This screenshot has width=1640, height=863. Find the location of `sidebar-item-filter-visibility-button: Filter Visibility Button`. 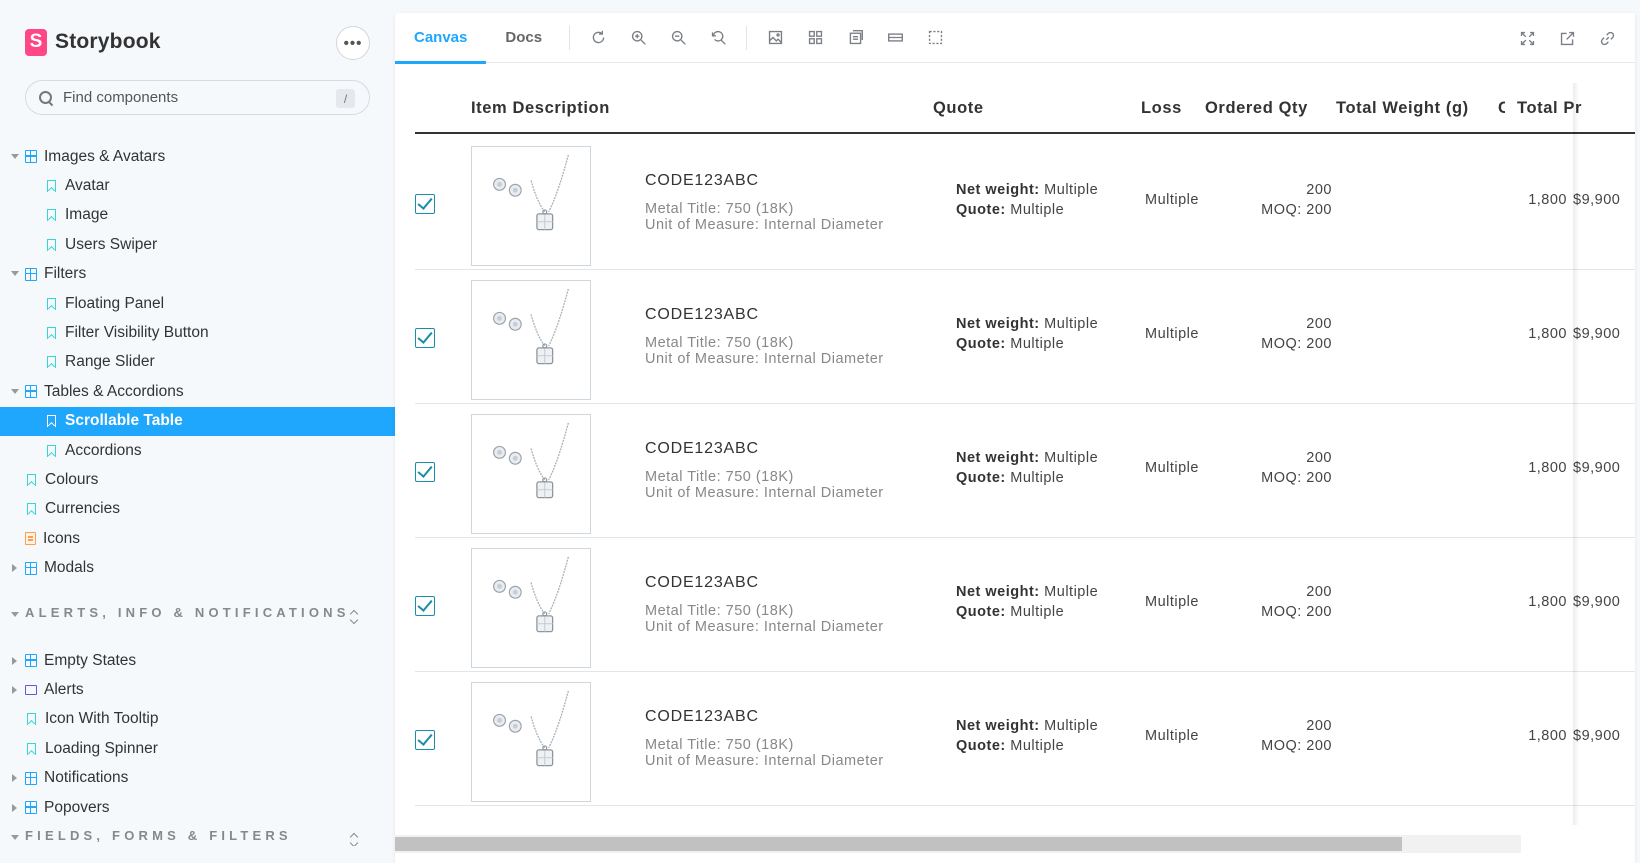

sidebar-item-filter-visibility-button: Filter Visibility Button is located at coordinates (197, 332).